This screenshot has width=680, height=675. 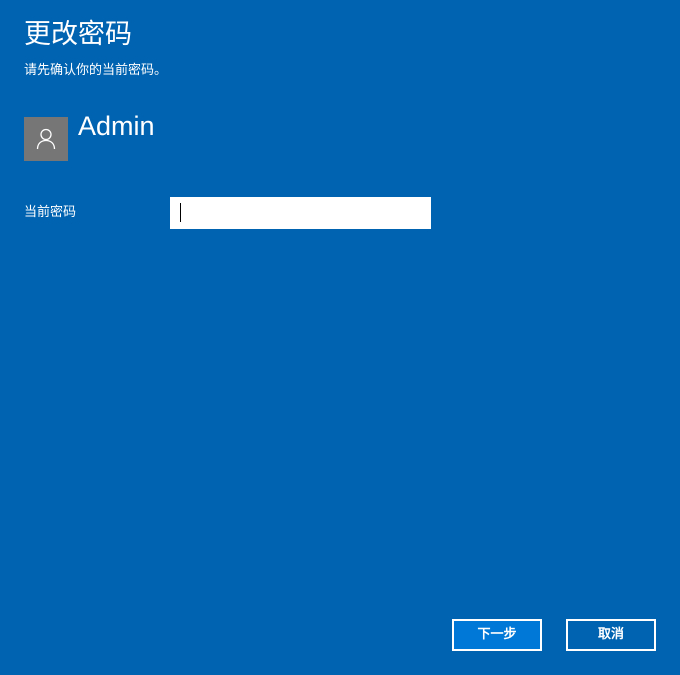 What do you see at coordinates (116, 126) in the screenshot?
I see `account-username: Admin` at bounding box center [116, 126].